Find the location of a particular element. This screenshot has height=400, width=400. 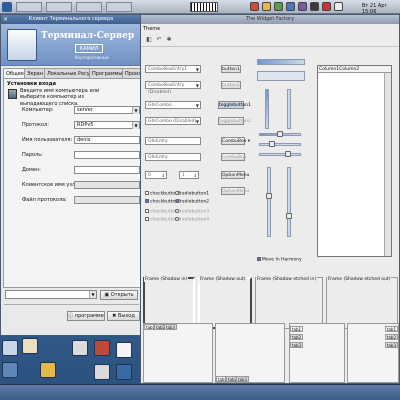

protocol-field: RDPv5 ▼ is located at coordinates (107, 125).